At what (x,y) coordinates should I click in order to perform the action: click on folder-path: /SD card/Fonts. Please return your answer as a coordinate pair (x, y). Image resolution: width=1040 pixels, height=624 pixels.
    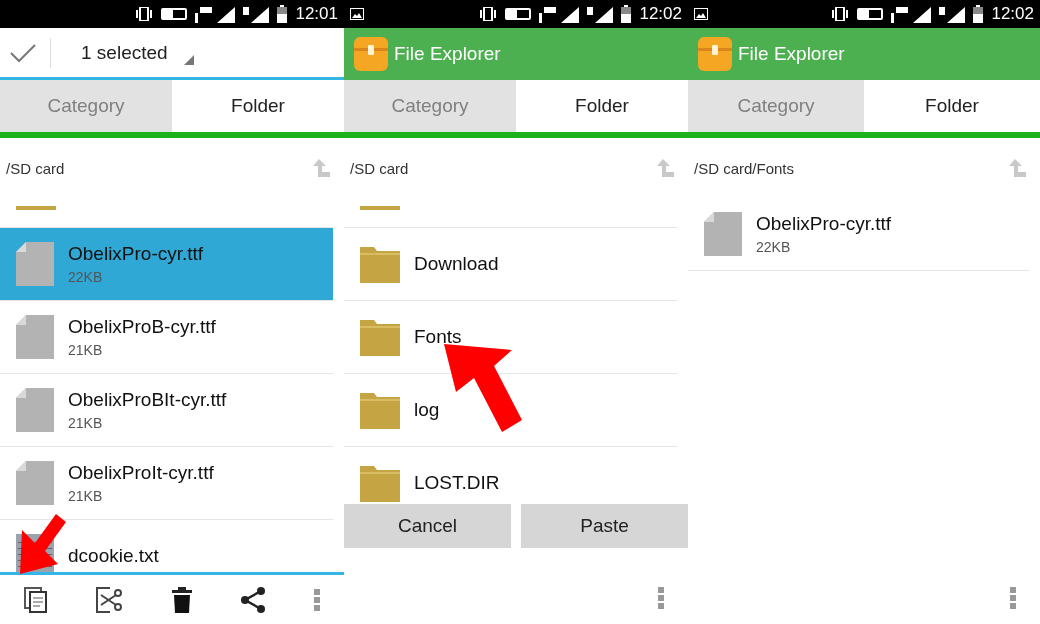
    Looking at the image, I should click on (744, 168).